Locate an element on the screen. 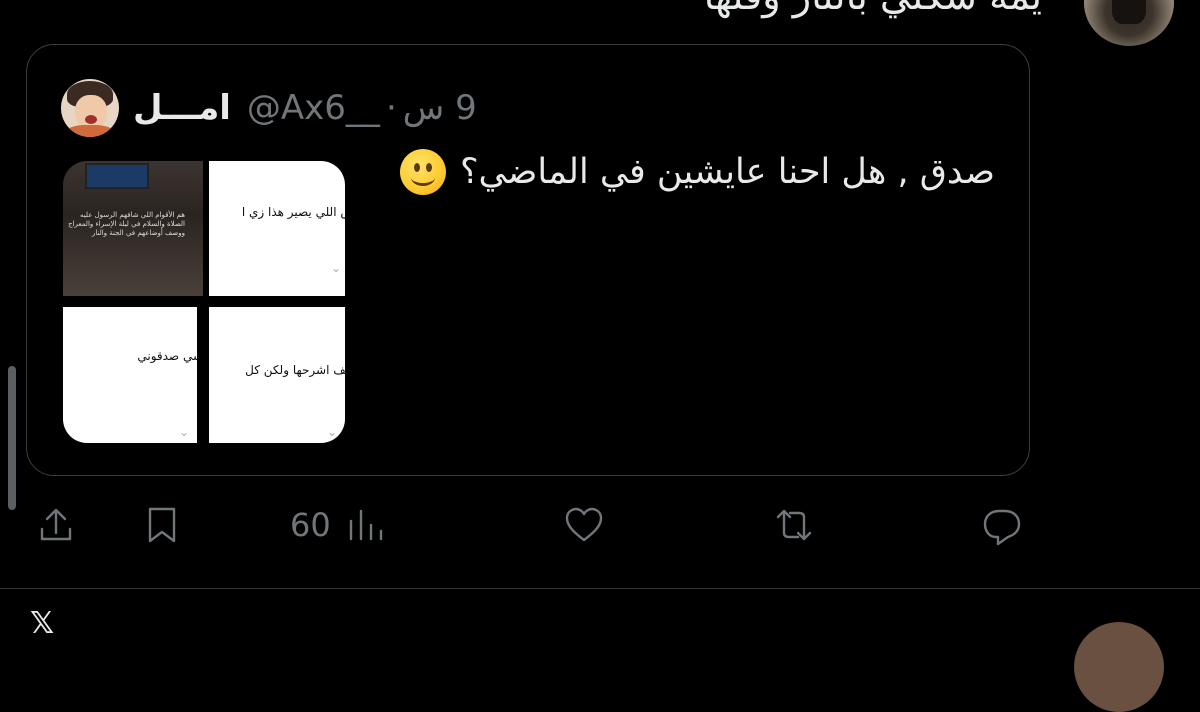  quoted-author-name: امـــل is located at coordinates (182, 108).